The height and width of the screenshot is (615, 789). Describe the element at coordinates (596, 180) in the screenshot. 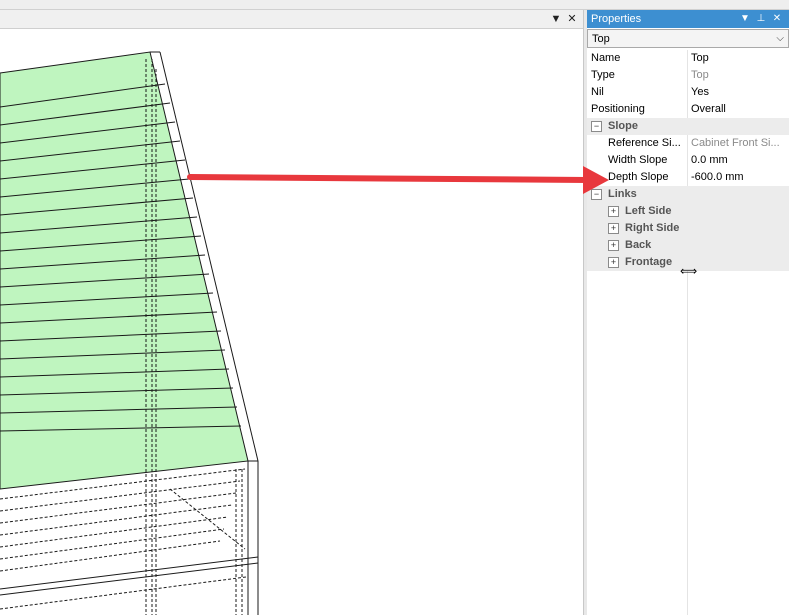

I see `annotation-arrow-head` at that location.